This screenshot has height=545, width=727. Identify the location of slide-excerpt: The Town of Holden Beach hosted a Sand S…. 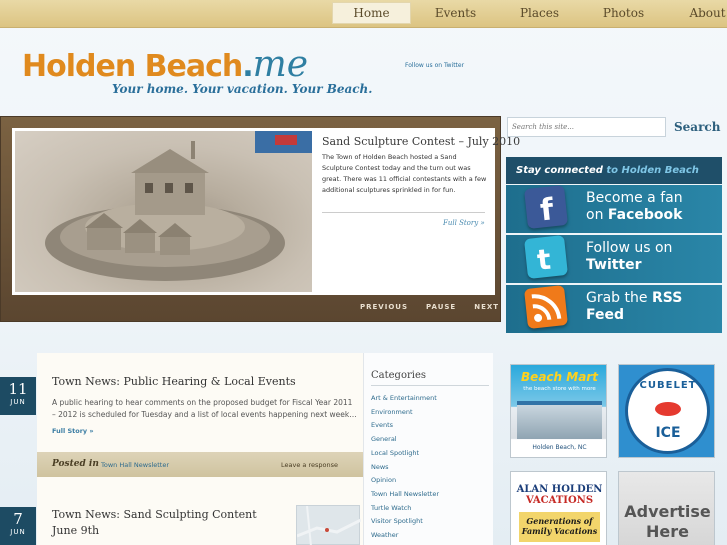
(404, 173).